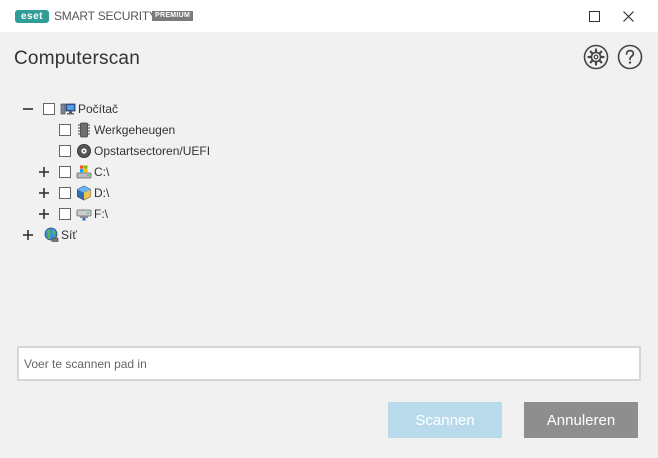  What do you see at coordinates (445, 420) in the screenshot?
I see `scan-button: Scannen` at bounding box center [445, 420].